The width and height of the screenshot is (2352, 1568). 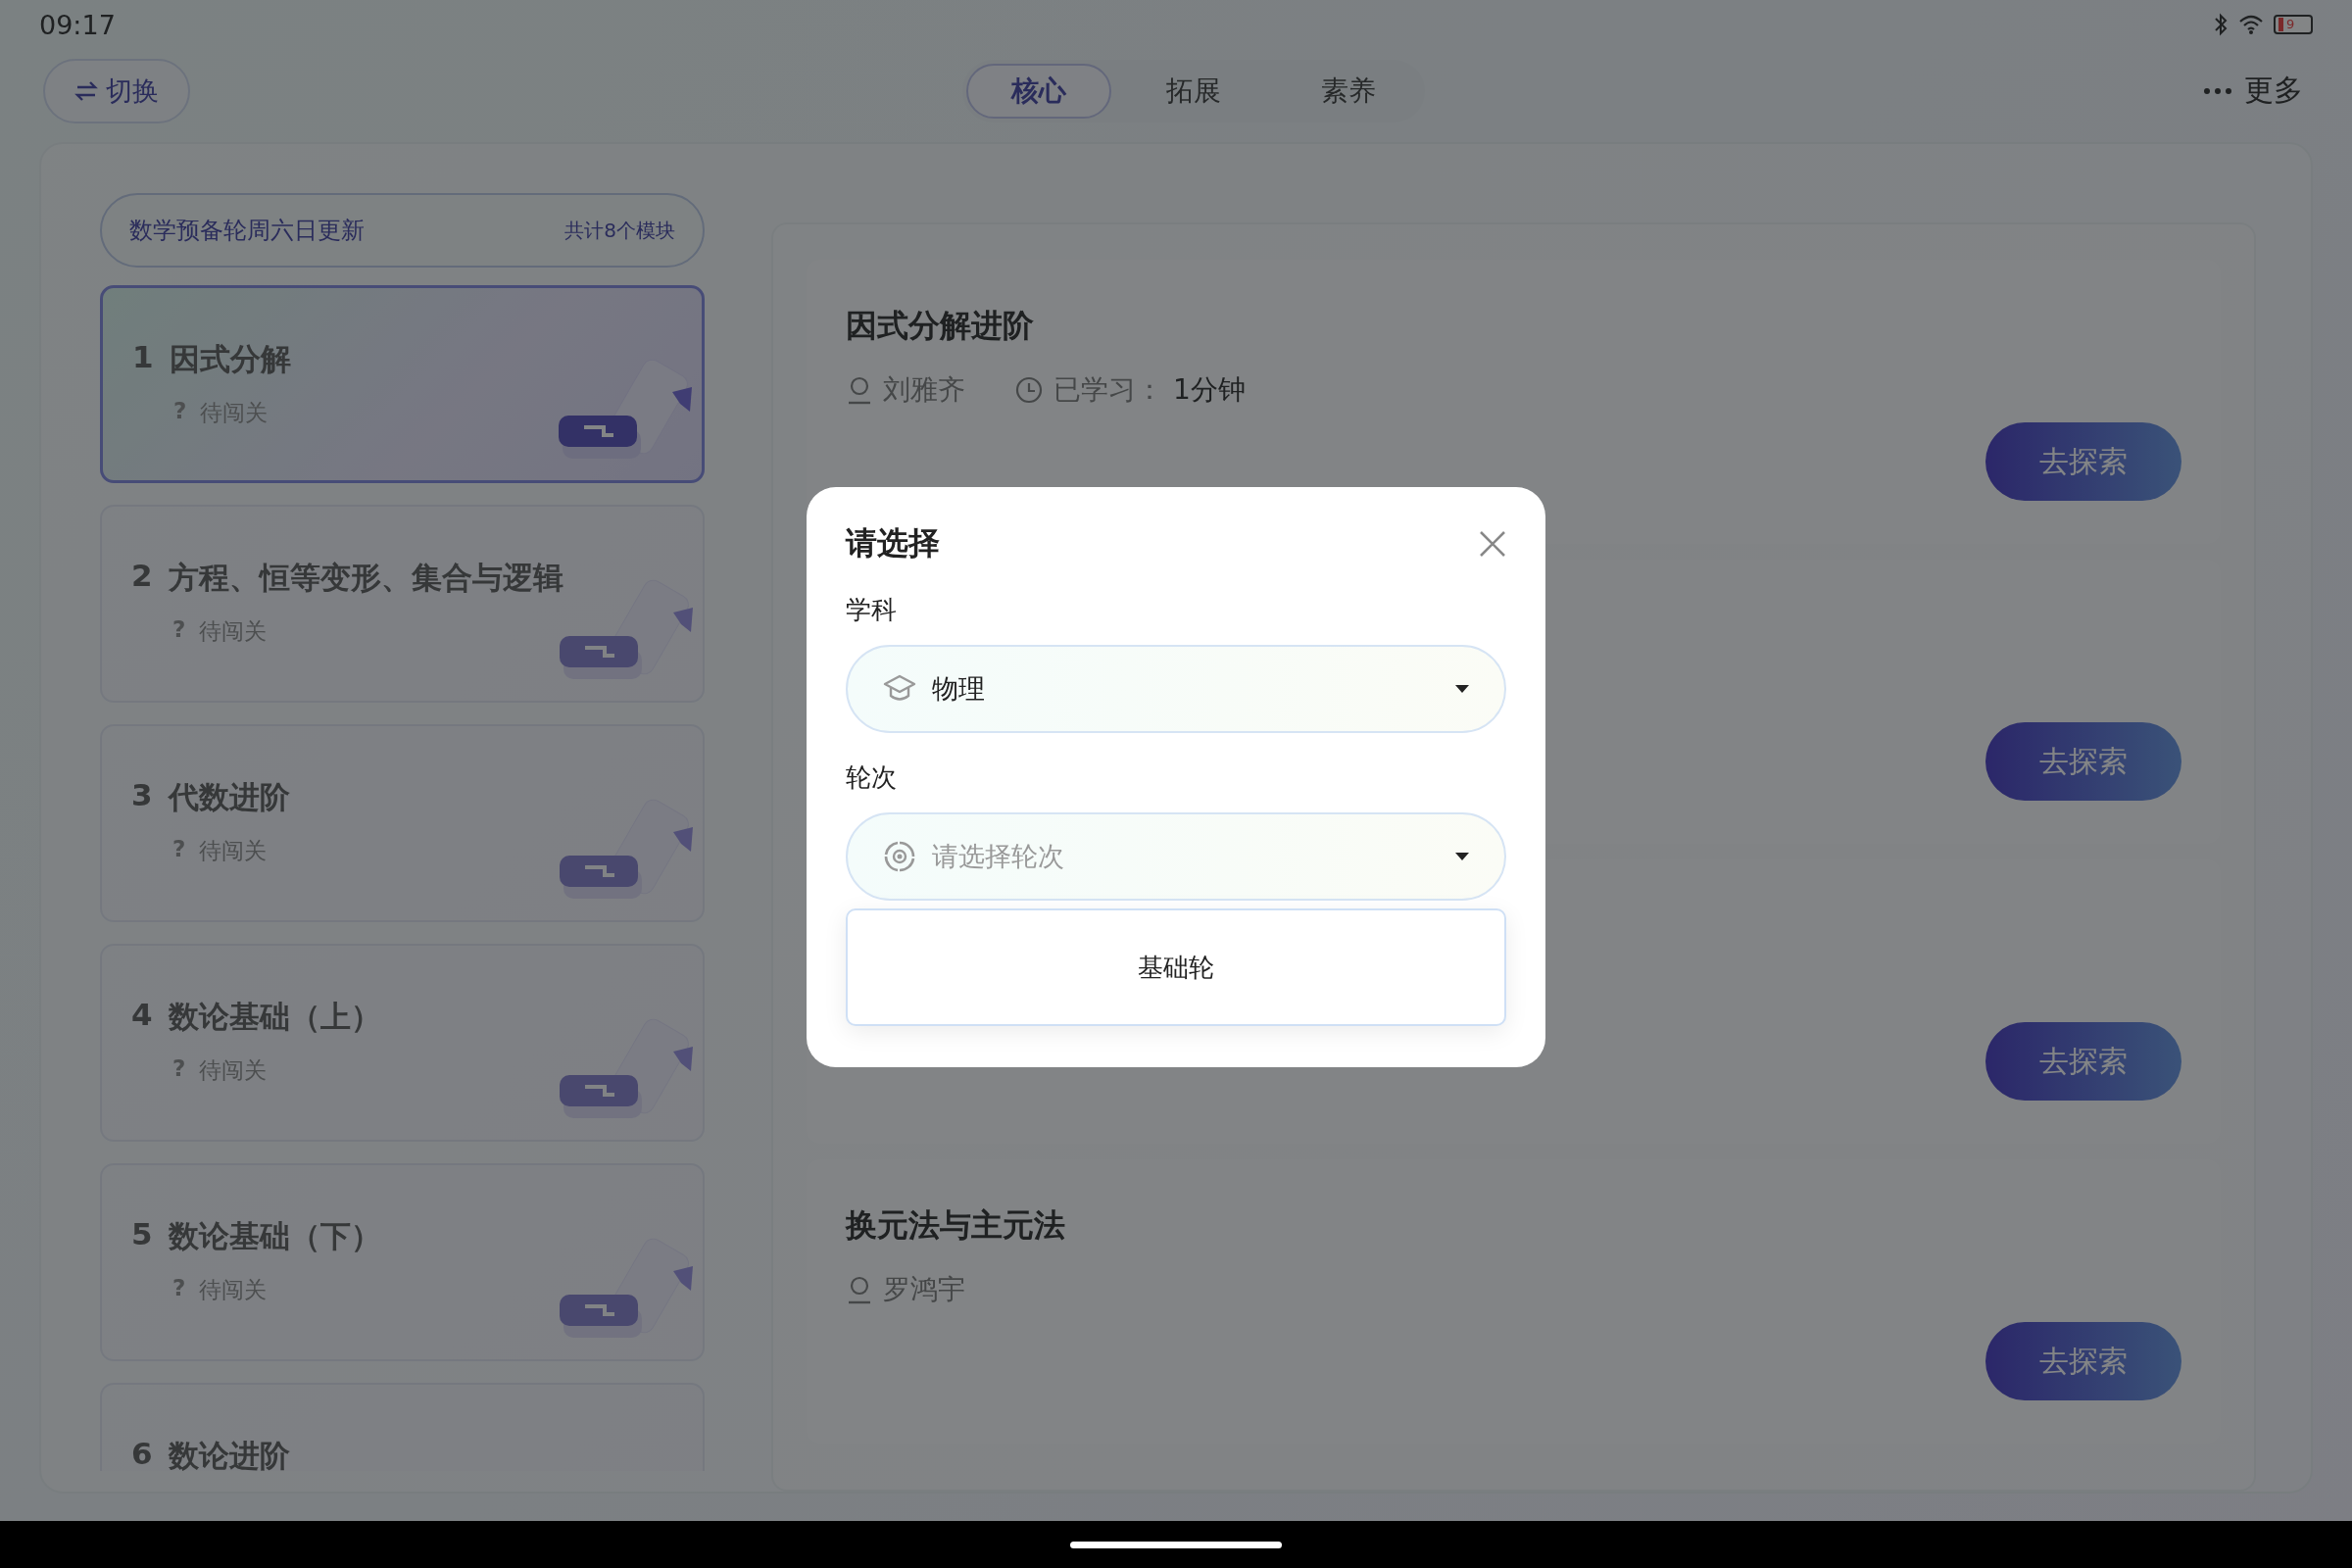 I want to click on tab: 拓展, so click(x=1193, y=91).